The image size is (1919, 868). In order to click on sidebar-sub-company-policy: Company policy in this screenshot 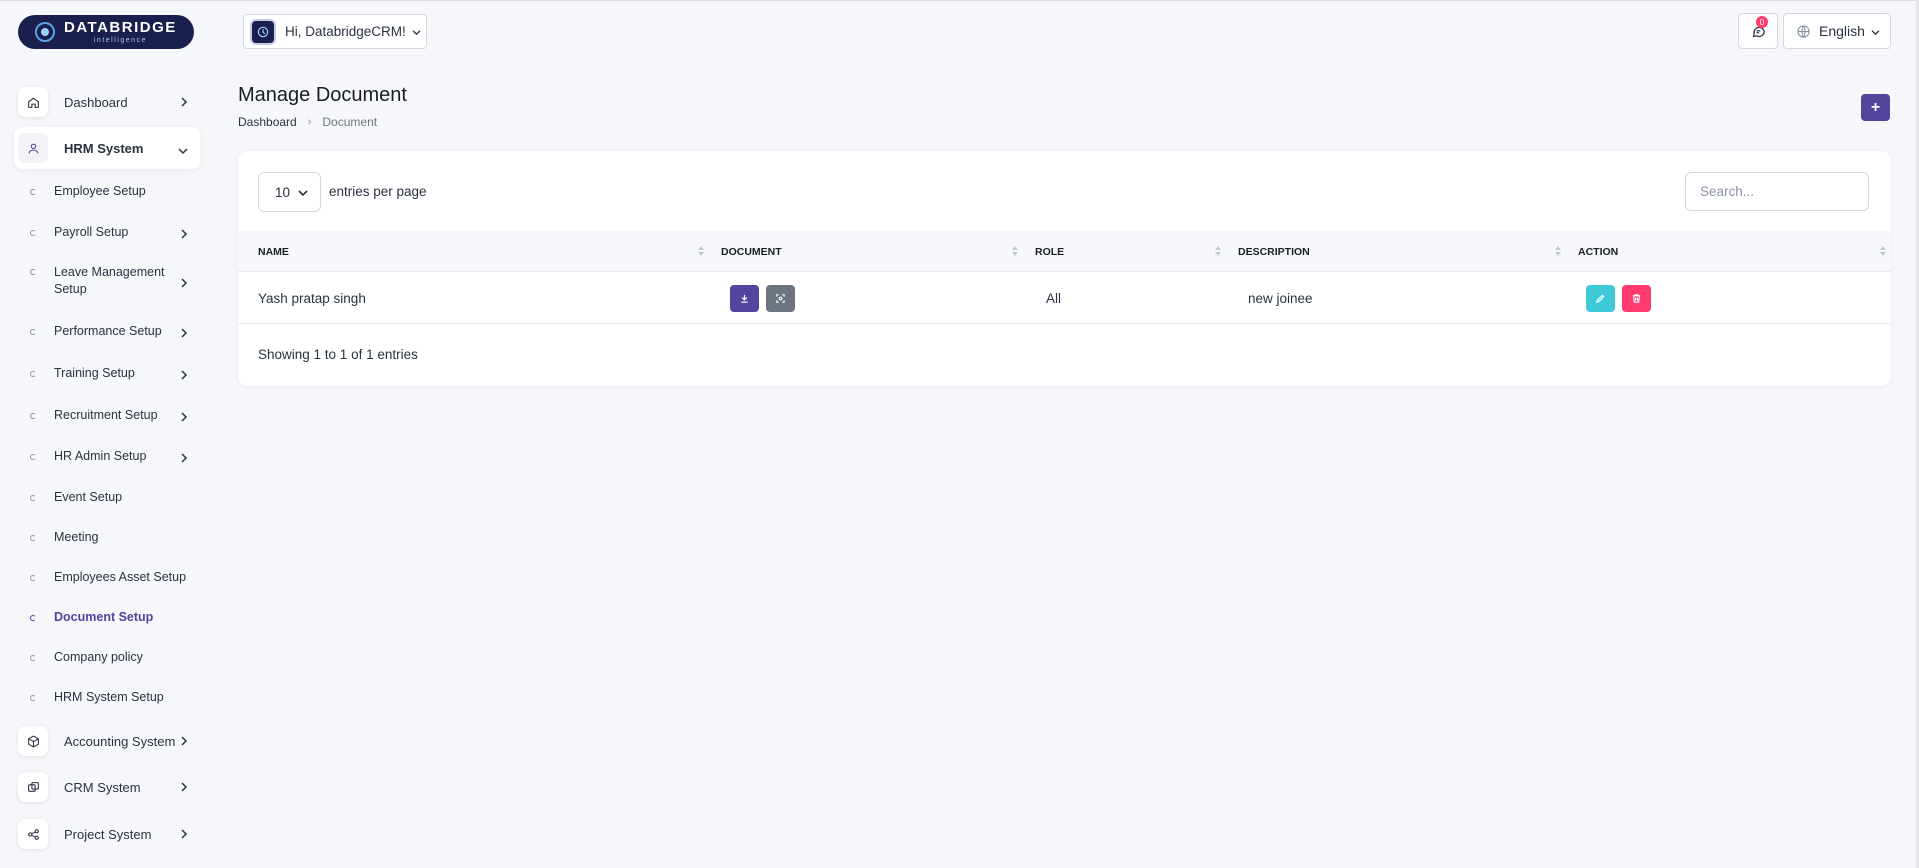, I will do `click(115, 657)`.